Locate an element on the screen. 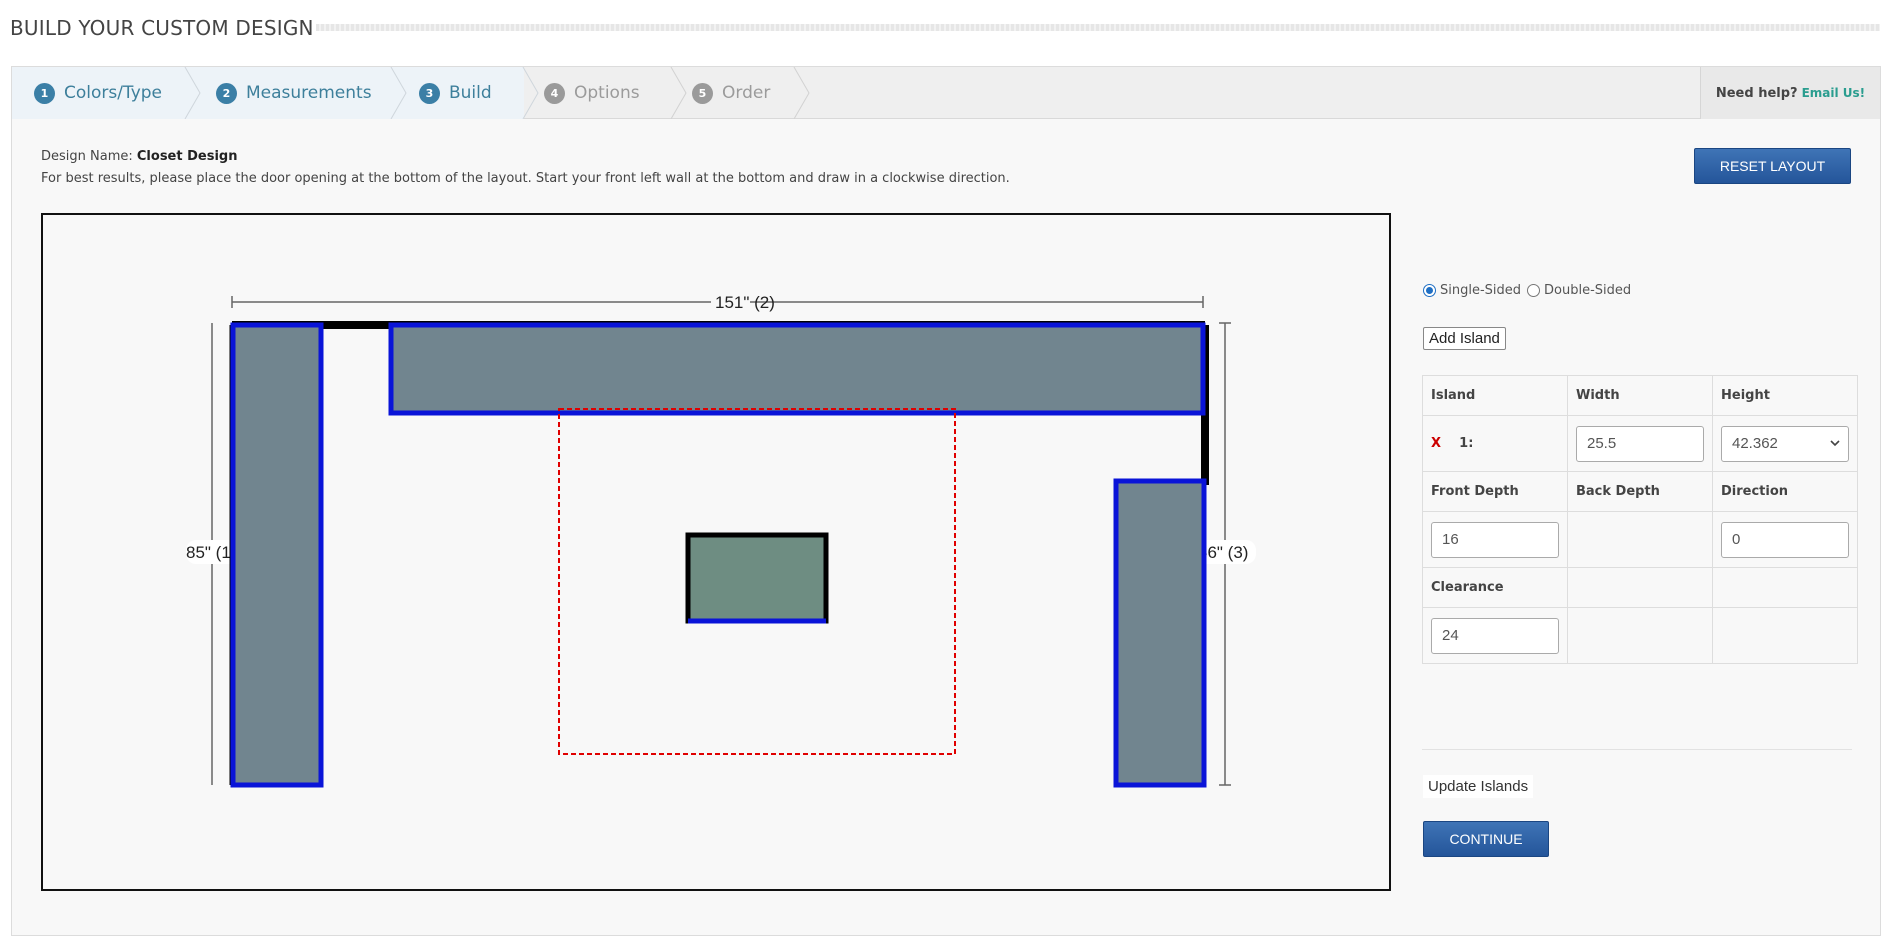 The width and height of the screenshot is (1898, 936). step-build: 3 Build is located at coordinates (455, 93).